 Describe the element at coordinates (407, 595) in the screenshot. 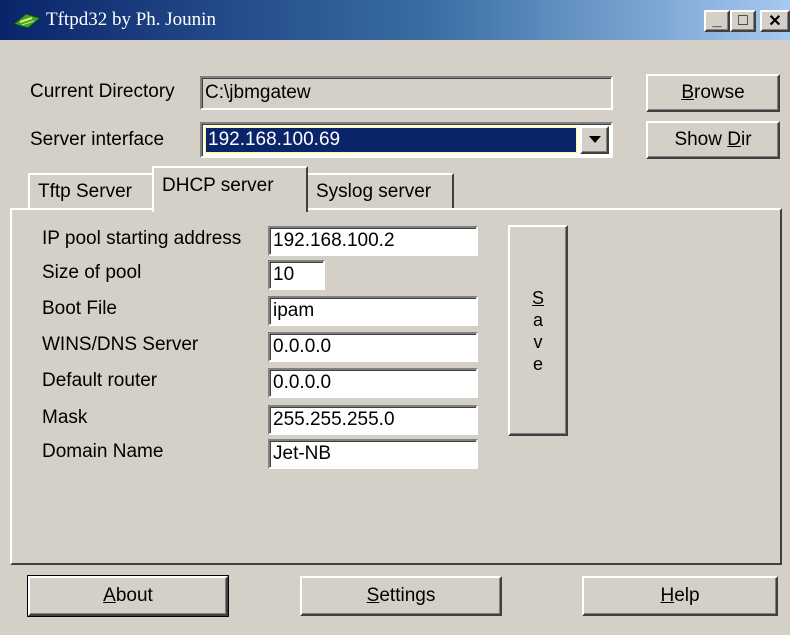

I see `settings-label-rest: ettings` at that location.